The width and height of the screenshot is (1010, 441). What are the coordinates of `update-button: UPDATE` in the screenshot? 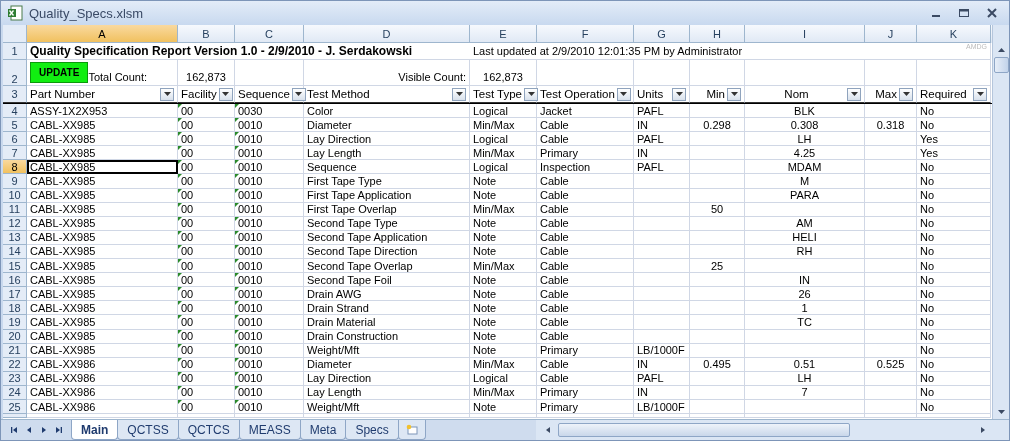 It's located at (59, 72).